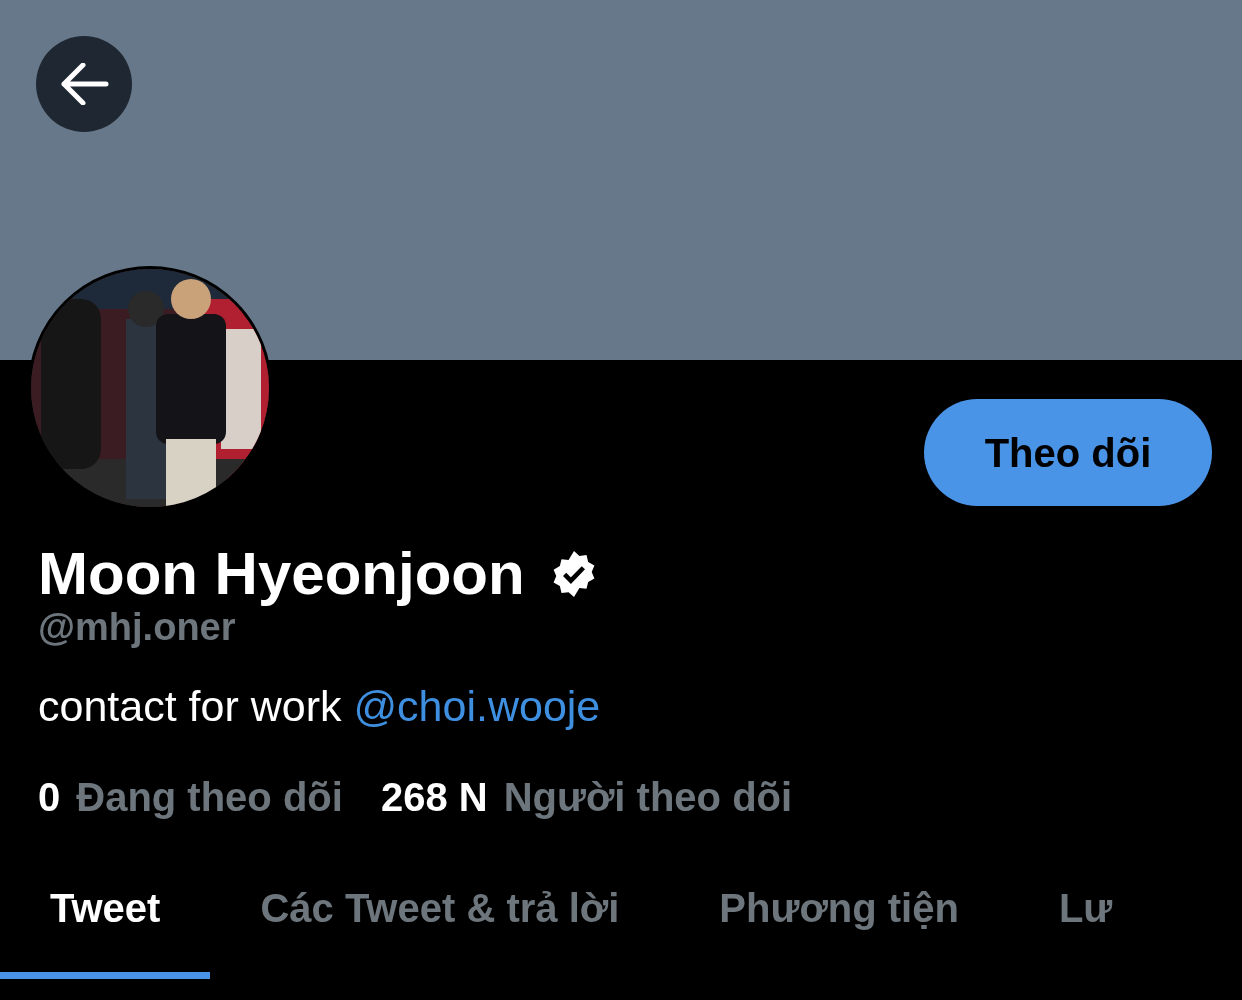  I want to click on back-arrow-icon, so click(84, 84).